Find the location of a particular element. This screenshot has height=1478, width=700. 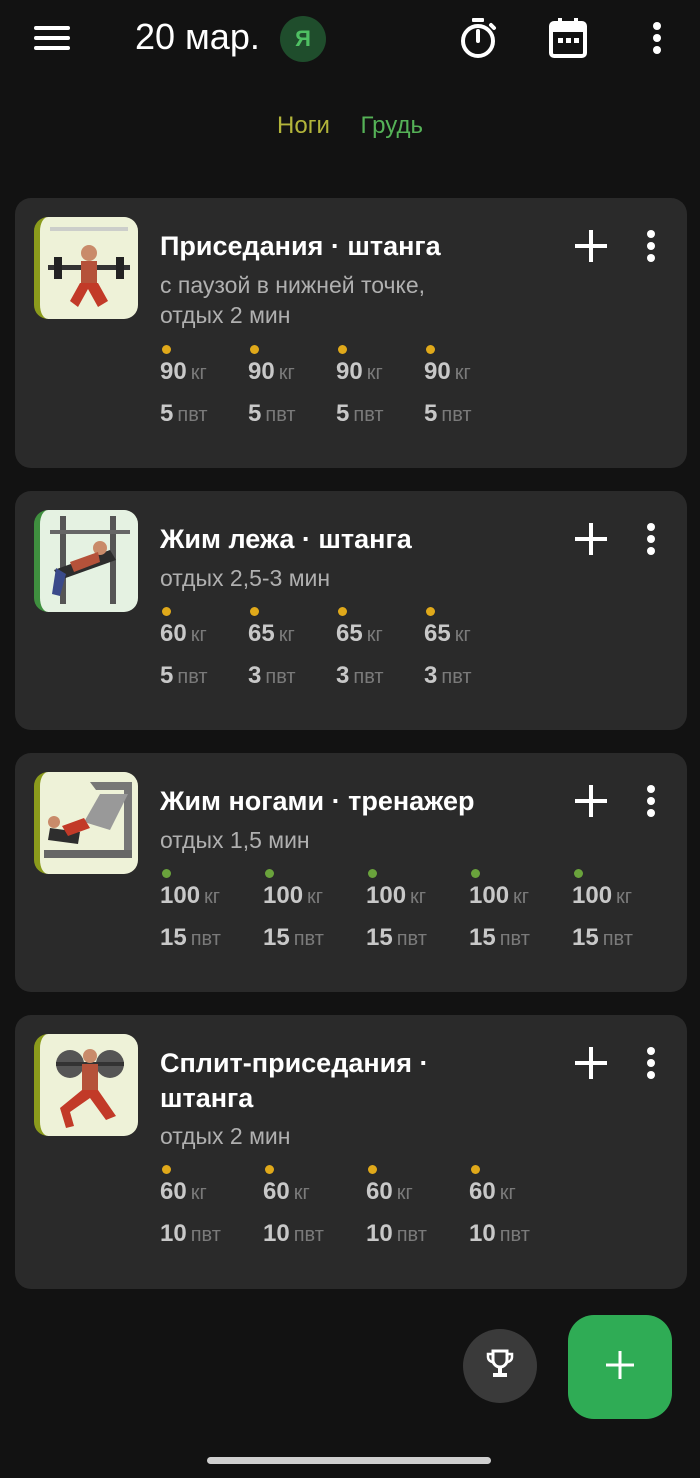

exercise-title: Жим ногами · тренажер is located at coordinates (317, 801).